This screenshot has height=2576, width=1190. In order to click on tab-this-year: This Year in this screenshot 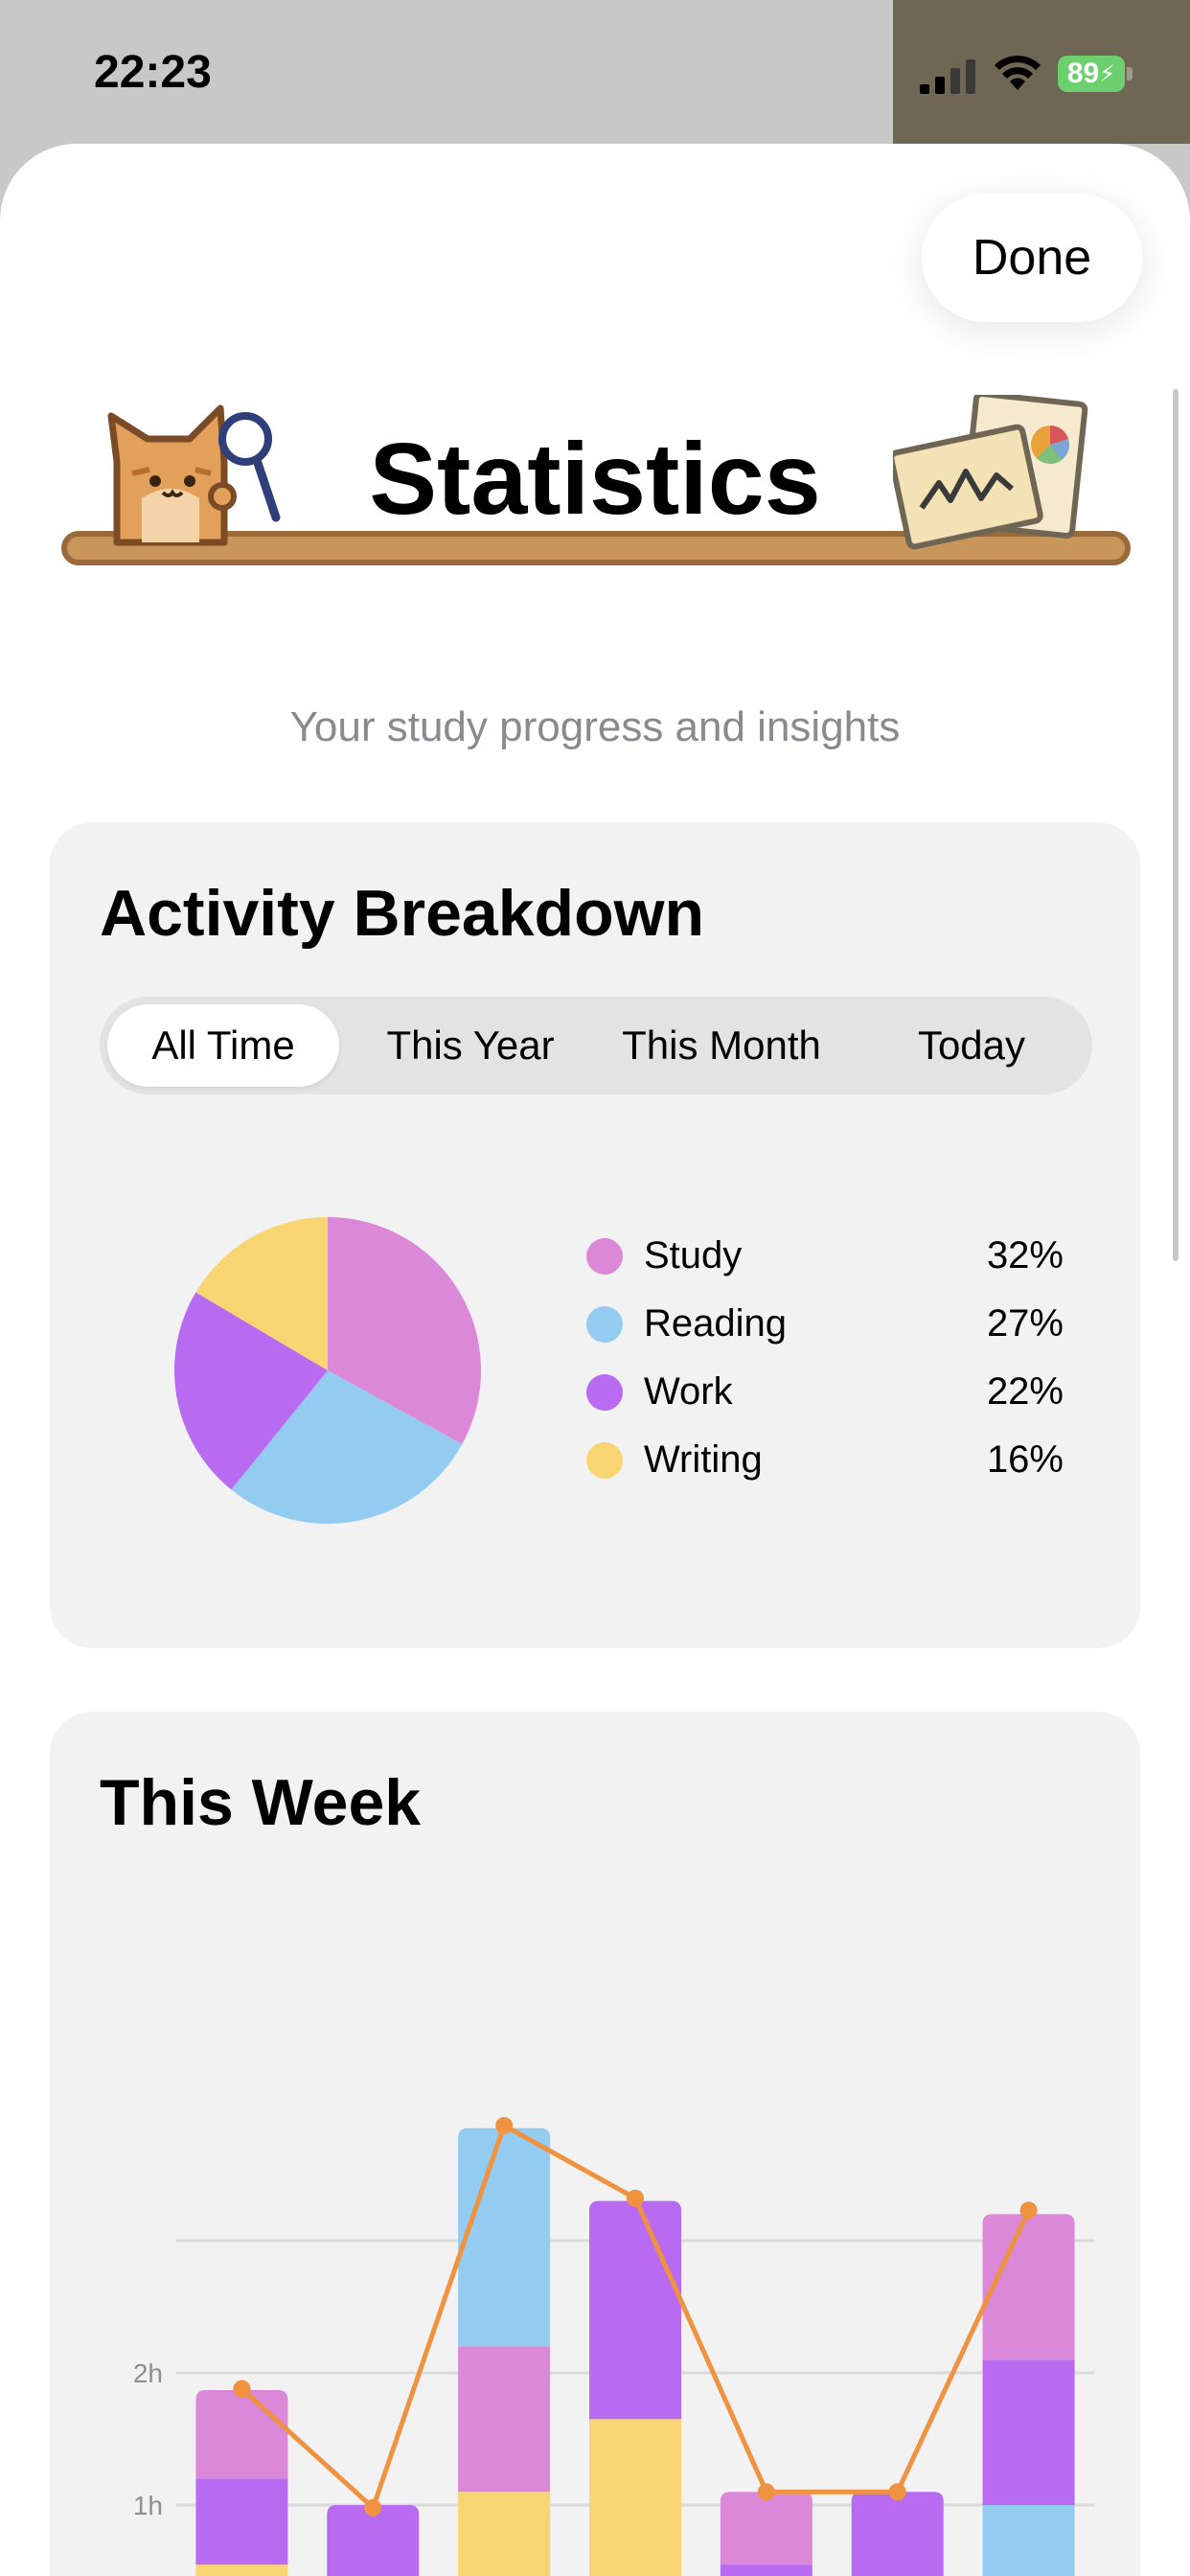, I will do `click(471, 1045)`.